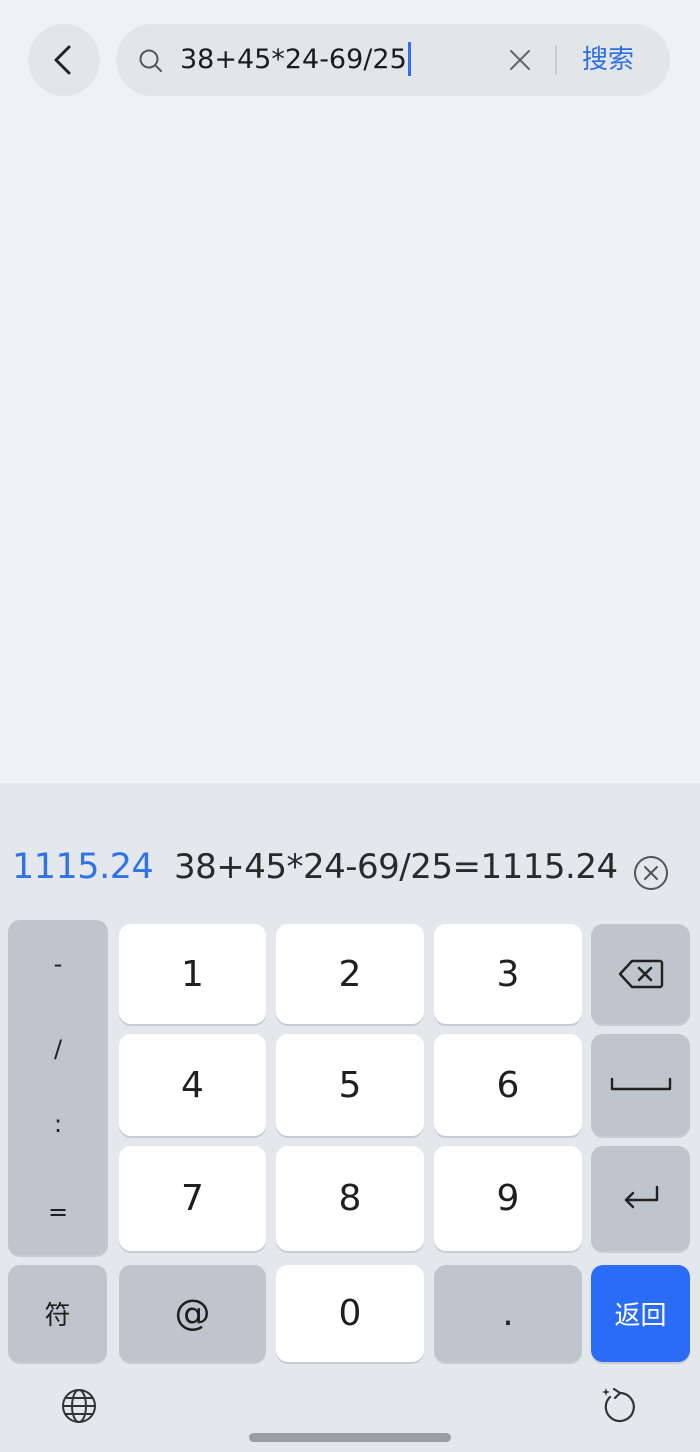 The width and height of the screenshot is (700, 1452). I want to click on key-6: 6, so click(508, 1085).